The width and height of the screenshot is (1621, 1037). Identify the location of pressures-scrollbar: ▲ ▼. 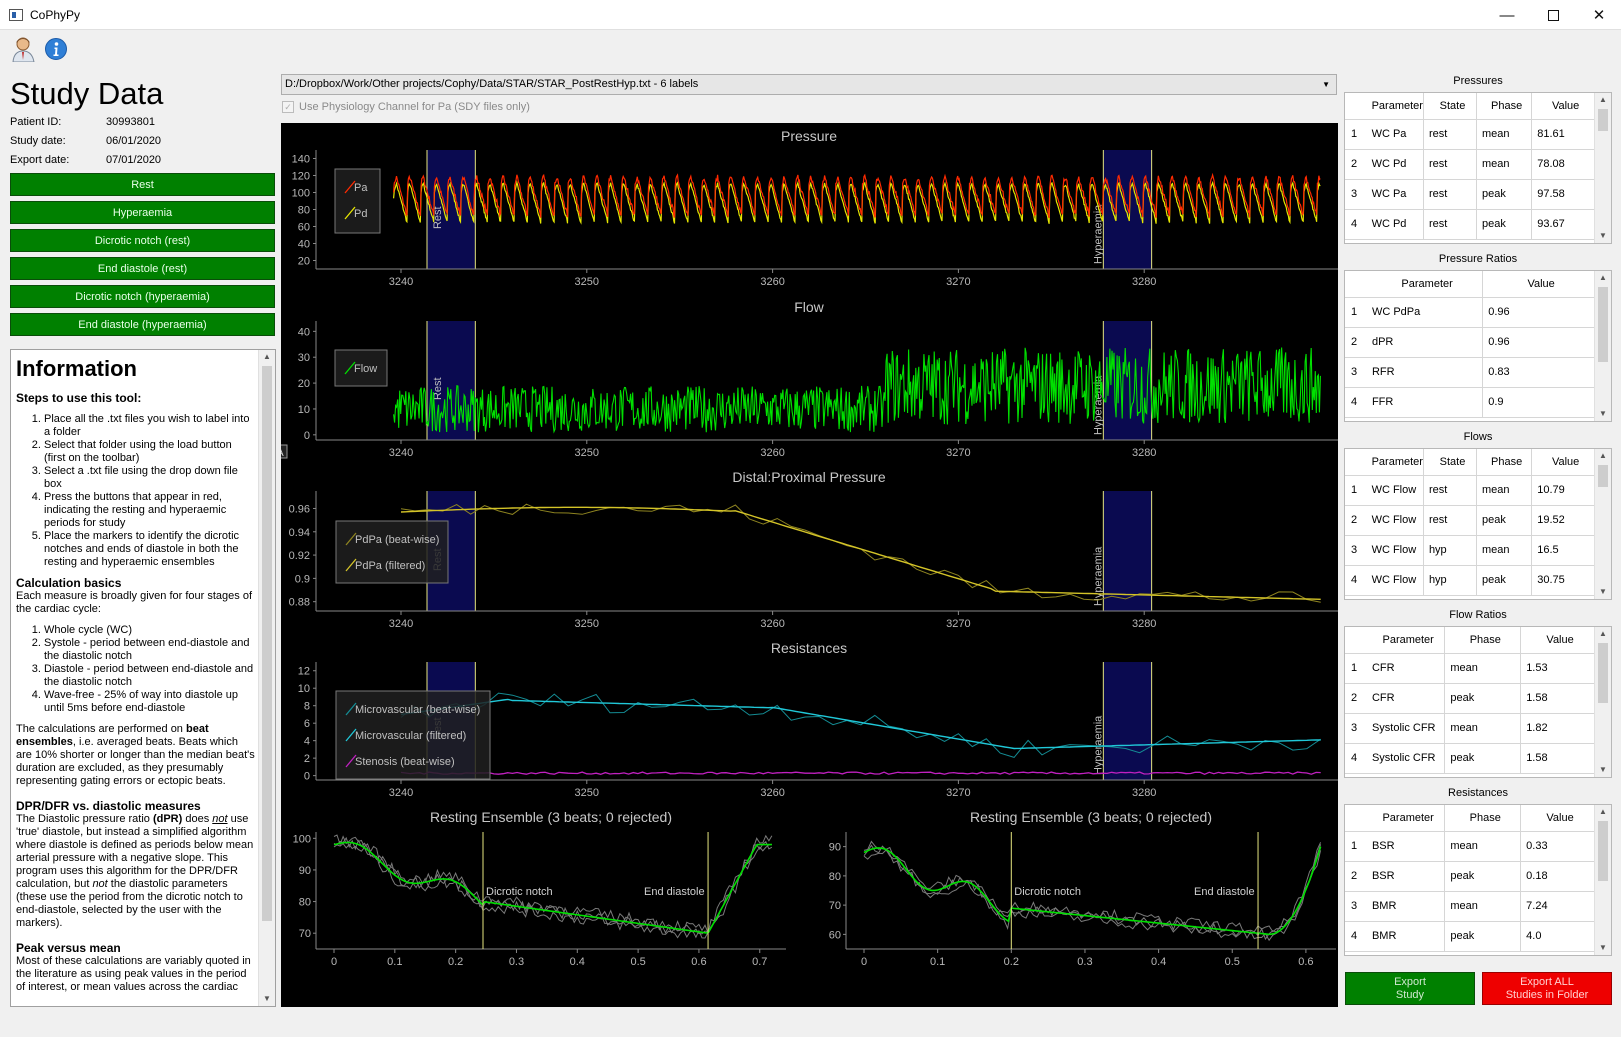
(1602, 168).